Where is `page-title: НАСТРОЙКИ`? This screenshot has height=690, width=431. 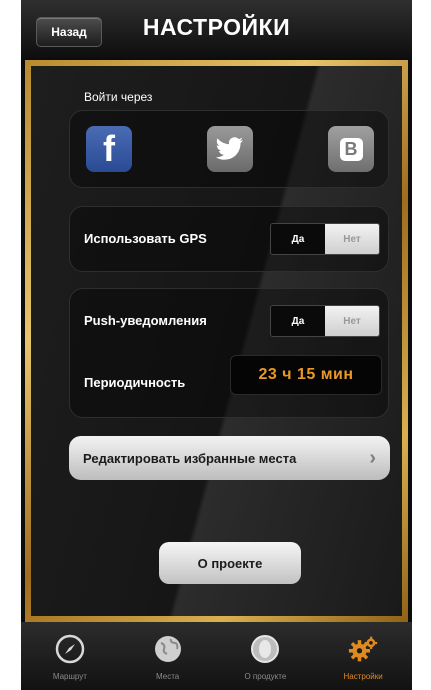
page-title: НАСТРОЙКИ is located at coordinates (216, 27).